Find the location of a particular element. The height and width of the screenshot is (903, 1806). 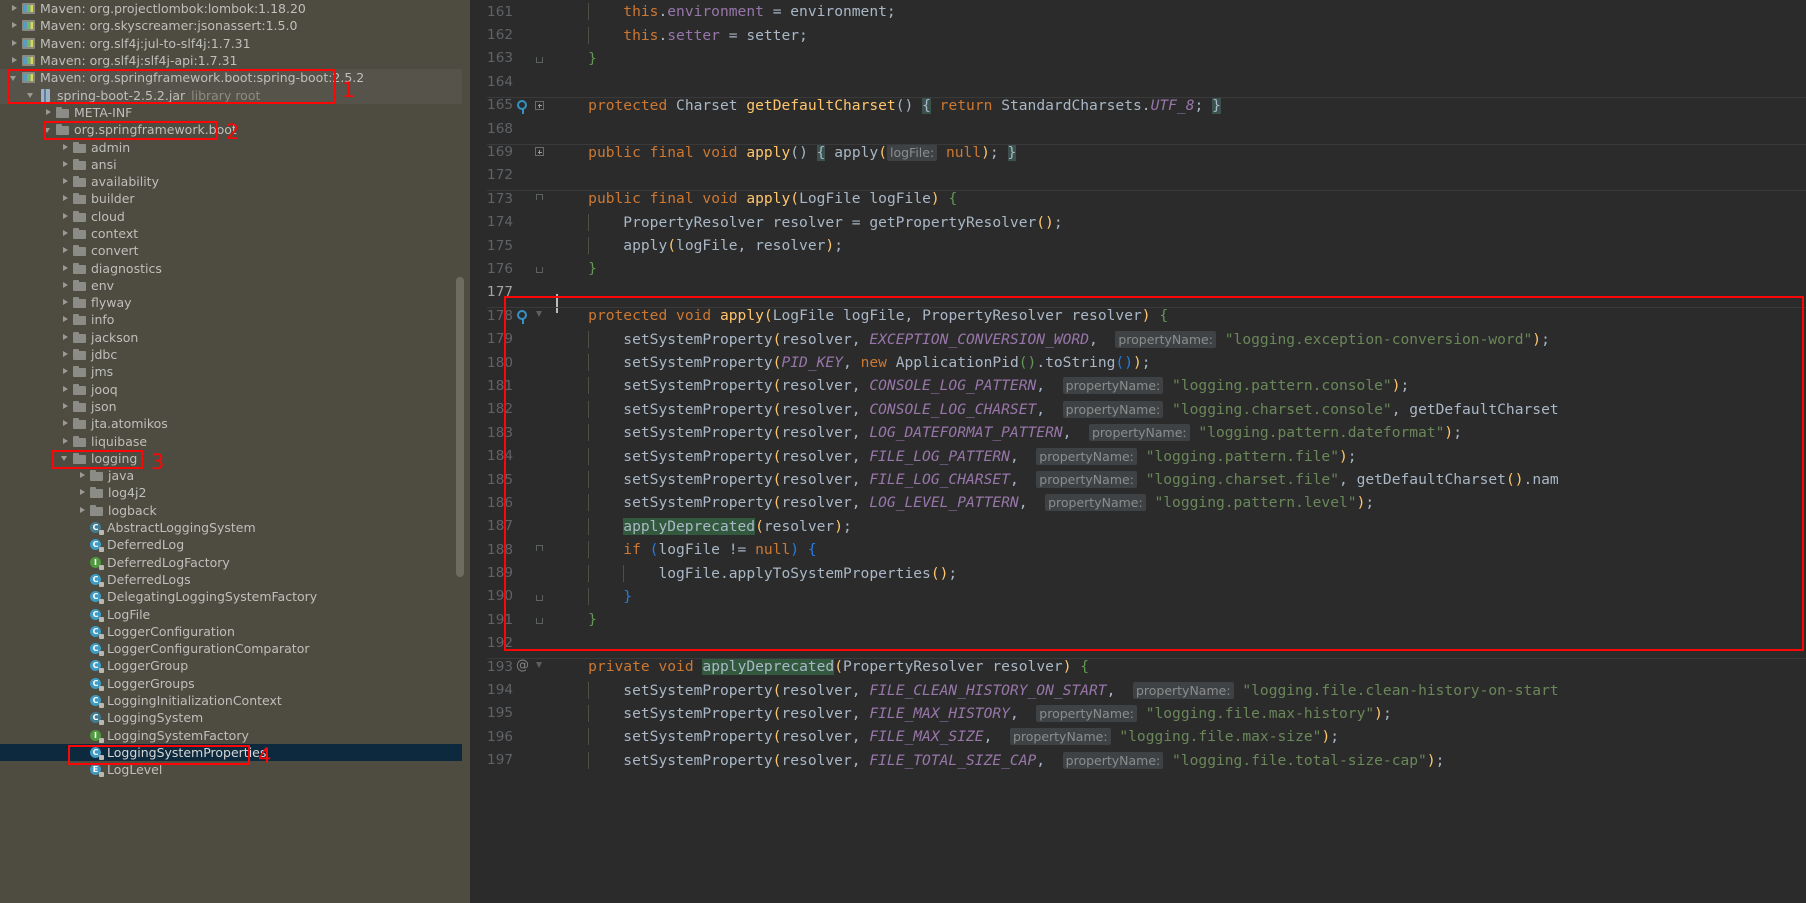

tree-item: info is located at coordinates (231, 319).